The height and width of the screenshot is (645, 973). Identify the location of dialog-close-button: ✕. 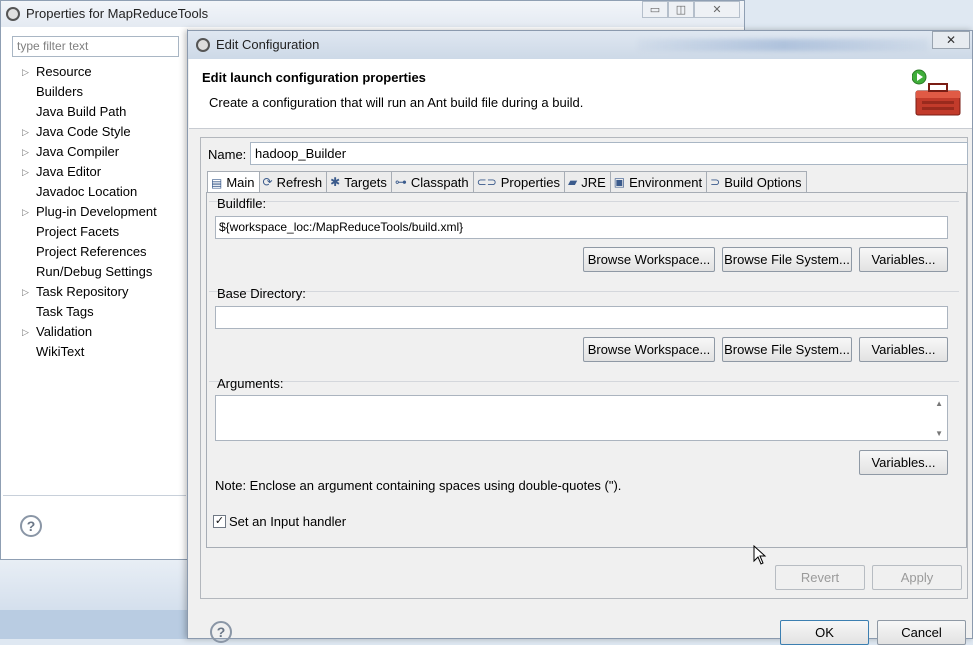
(951, 40).